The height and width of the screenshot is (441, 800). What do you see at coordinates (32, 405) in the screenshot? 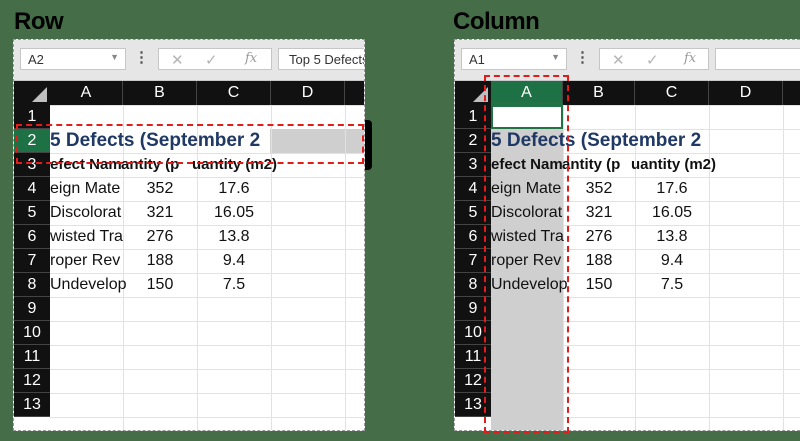
I see `row-header-13: 13` at bounding box center [32, 405].